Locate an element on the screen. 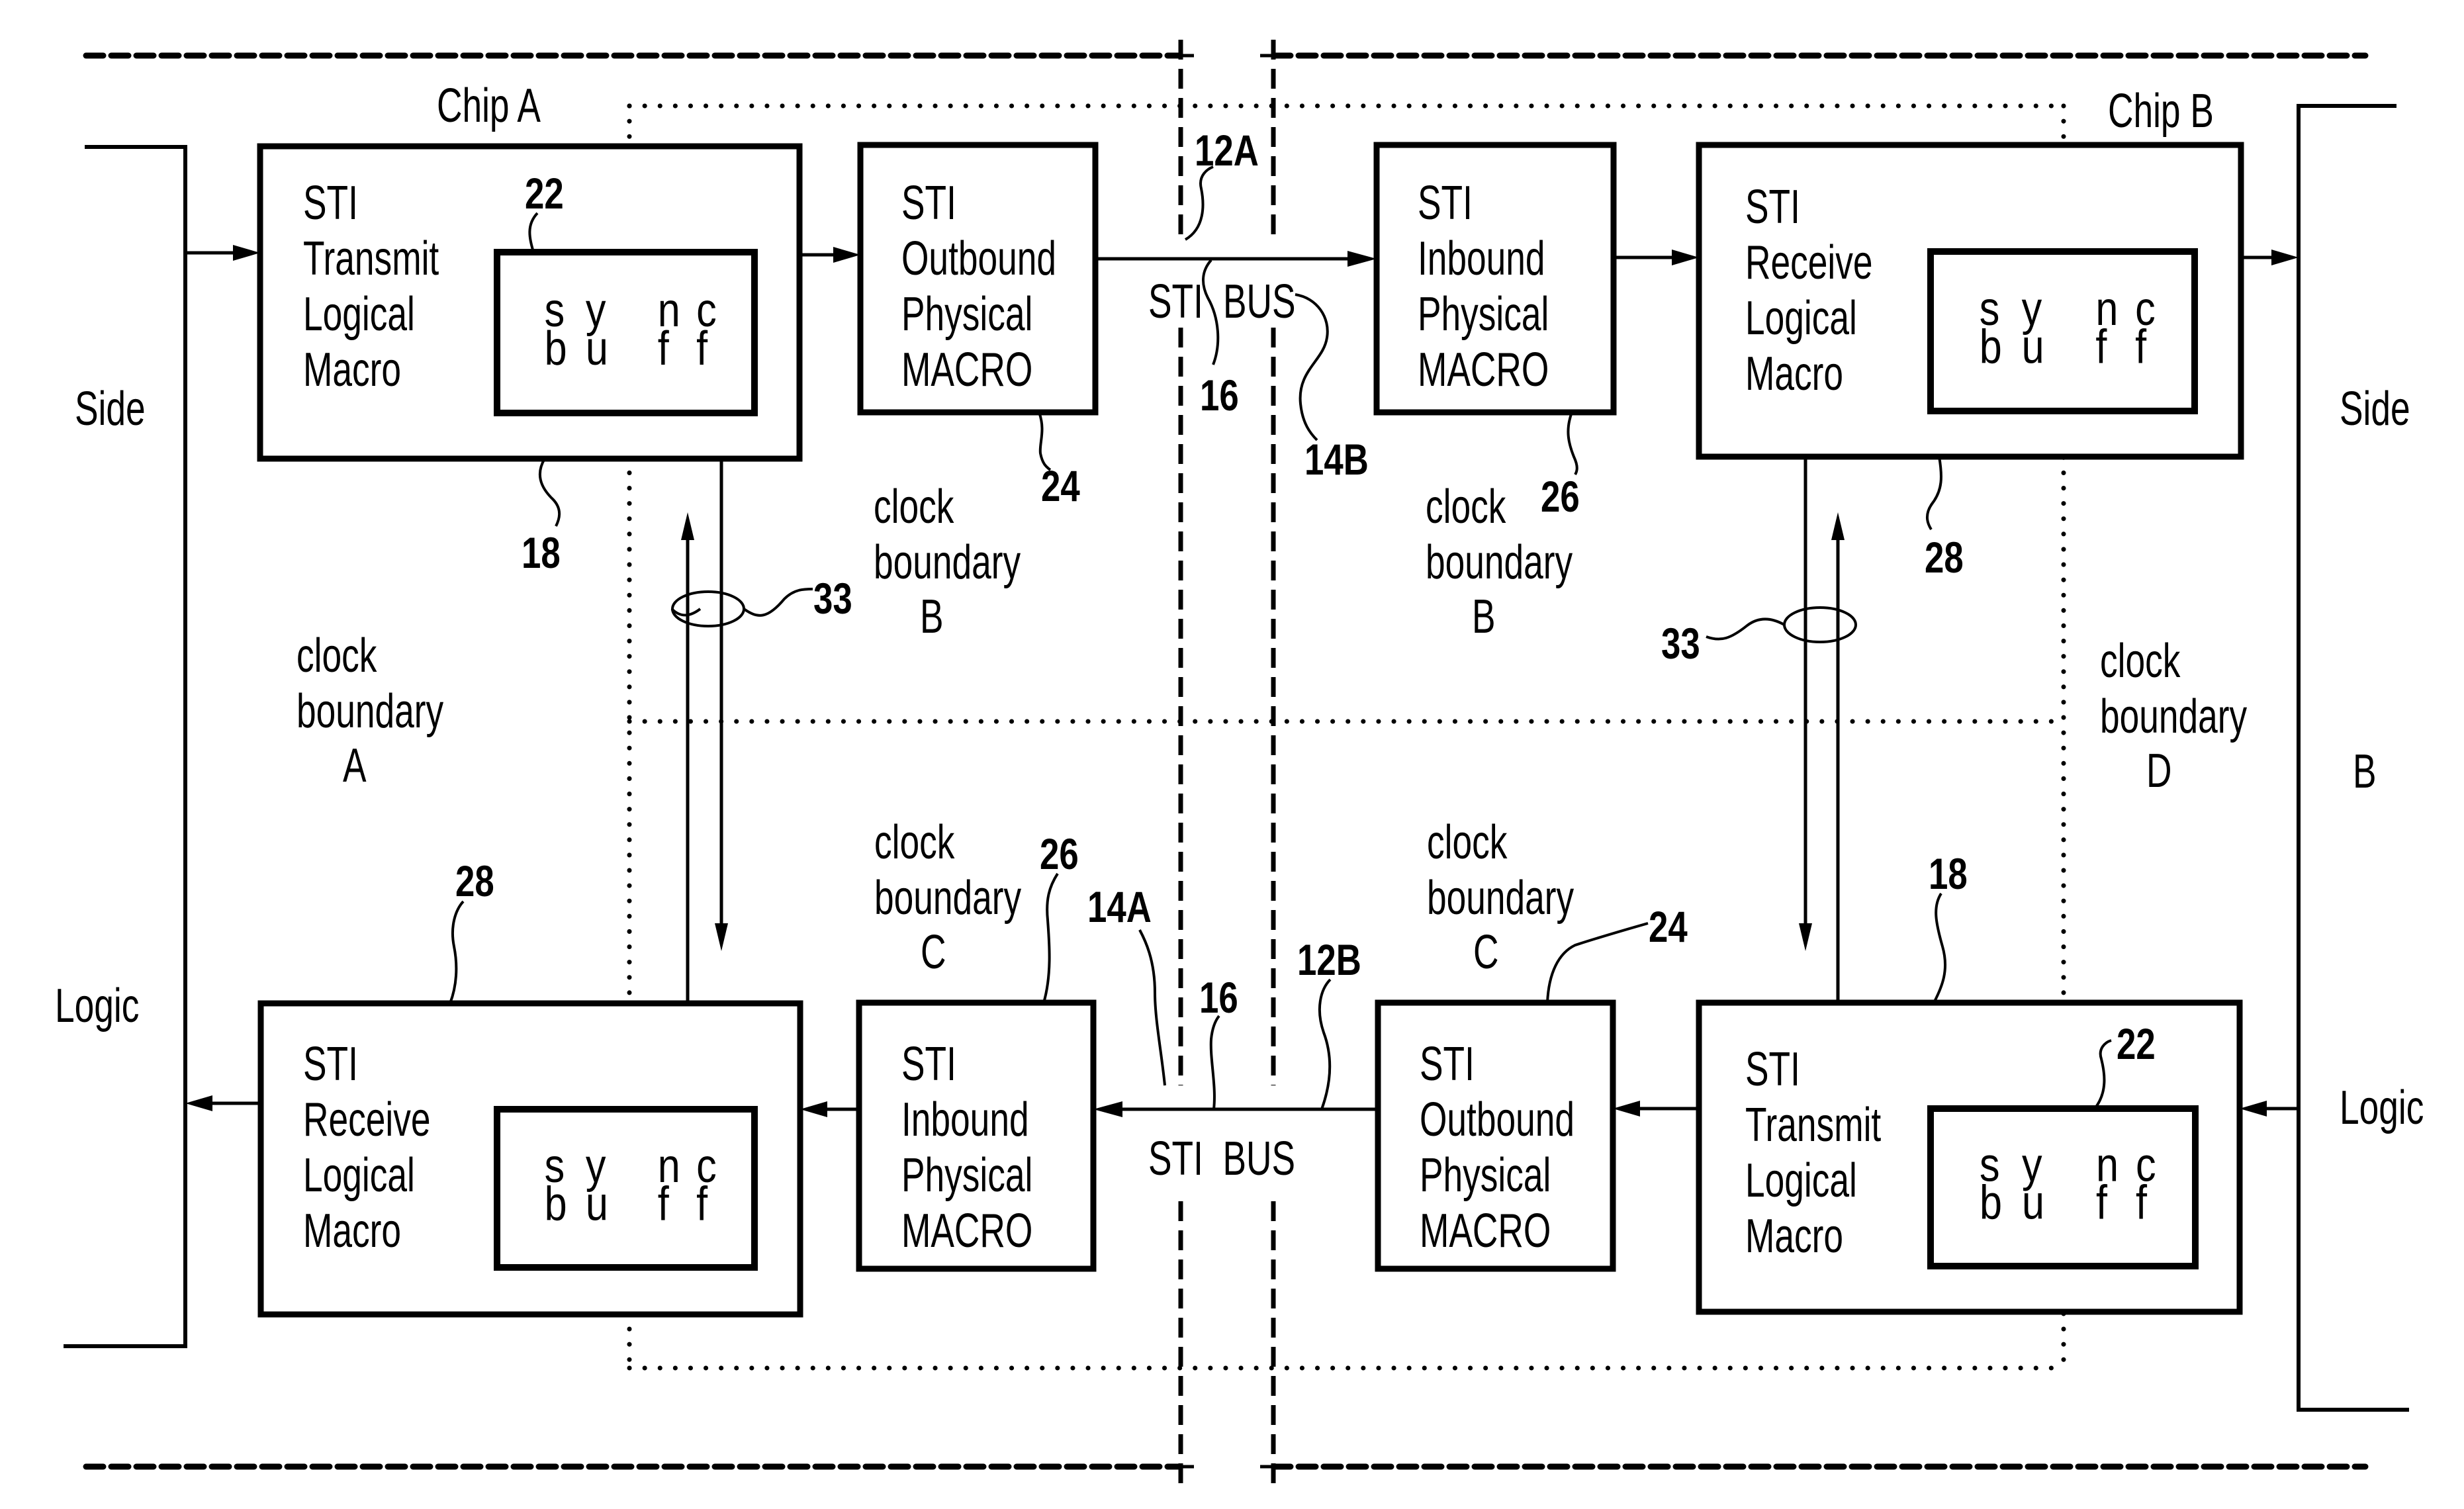  leader-28-top is located at coordinates (1933, 493).